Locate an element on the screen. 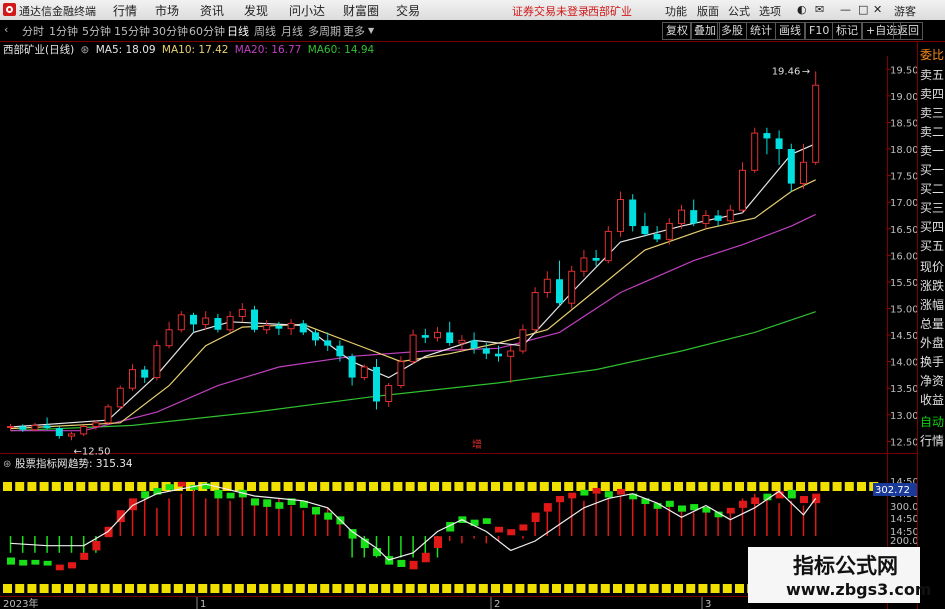 The image size is (945, 609). sidebar-item-11: 现价 is located at coordinates (932, 266).